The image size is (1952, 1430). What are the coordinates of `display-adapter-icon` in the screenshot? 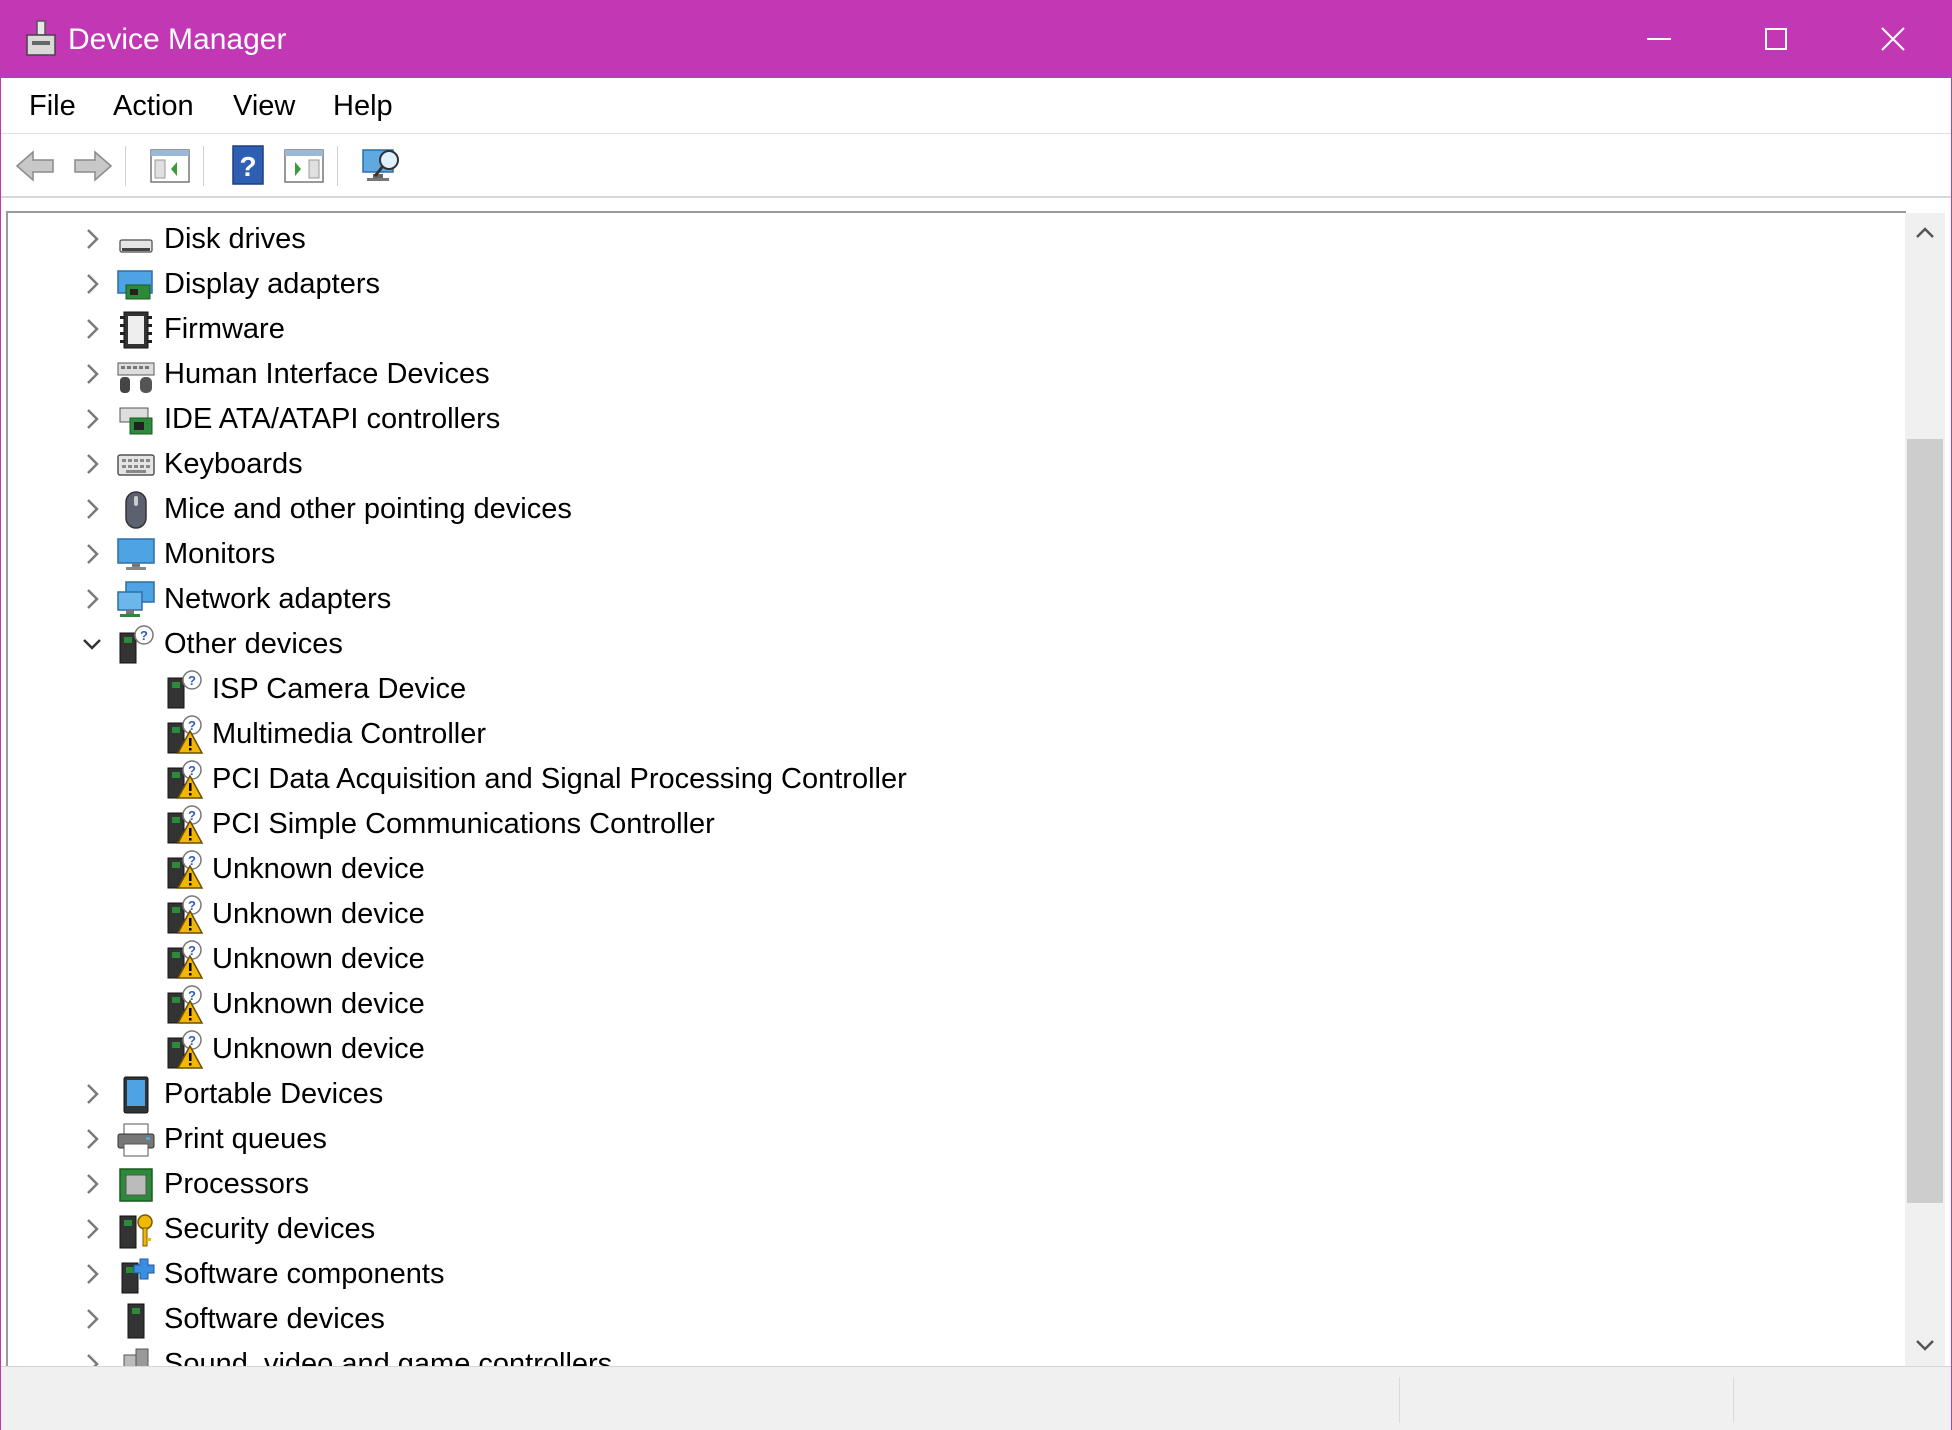 It's located at (136, 285).